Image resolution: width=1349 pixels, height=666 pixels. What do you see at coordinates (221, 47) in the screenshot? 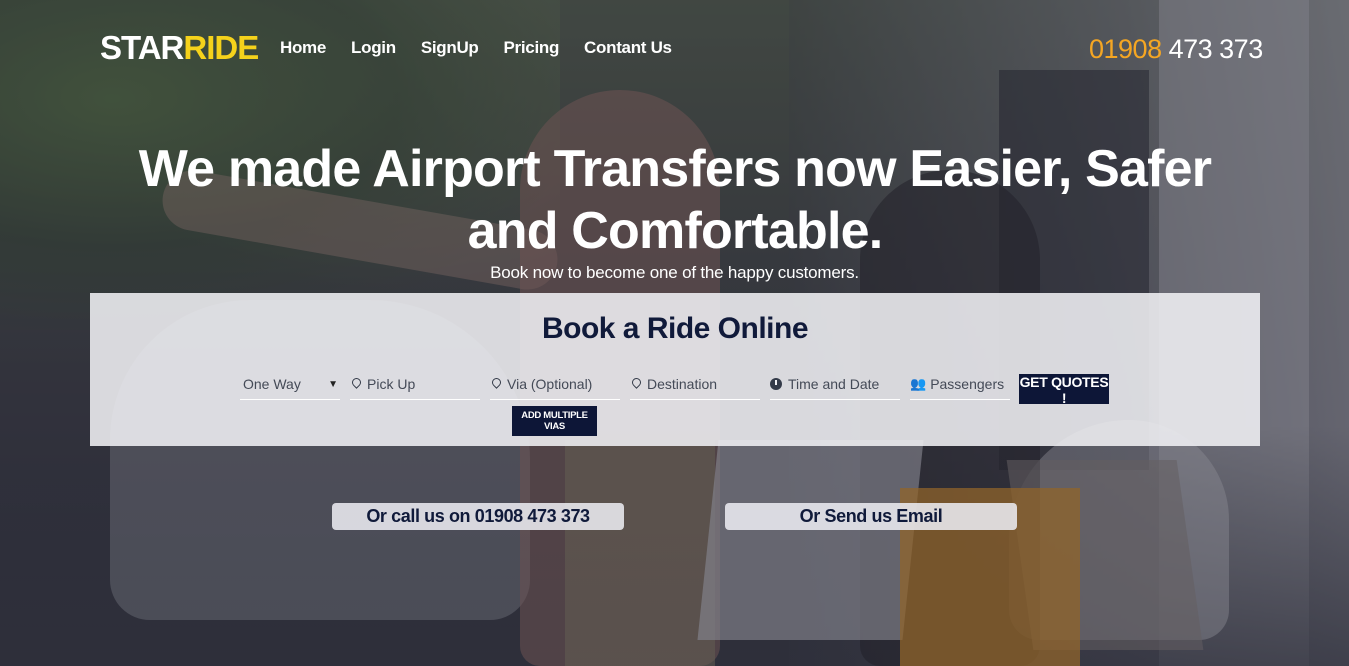
I see `logo-text-ride: RIDE` at bounding box center [221, 47].